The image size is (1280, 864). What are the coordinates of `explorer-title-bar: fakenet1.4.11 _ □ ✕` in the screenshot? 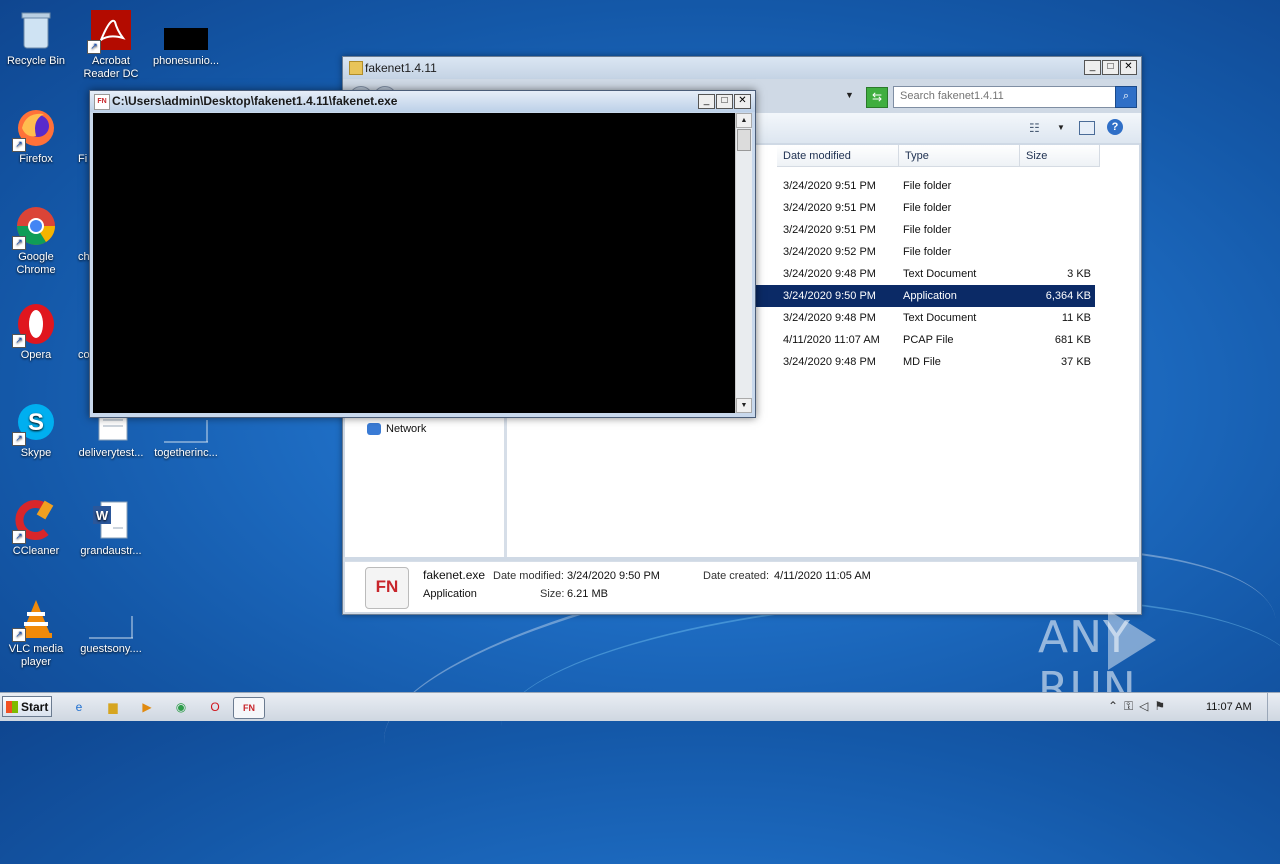 It's located at (742, 68).